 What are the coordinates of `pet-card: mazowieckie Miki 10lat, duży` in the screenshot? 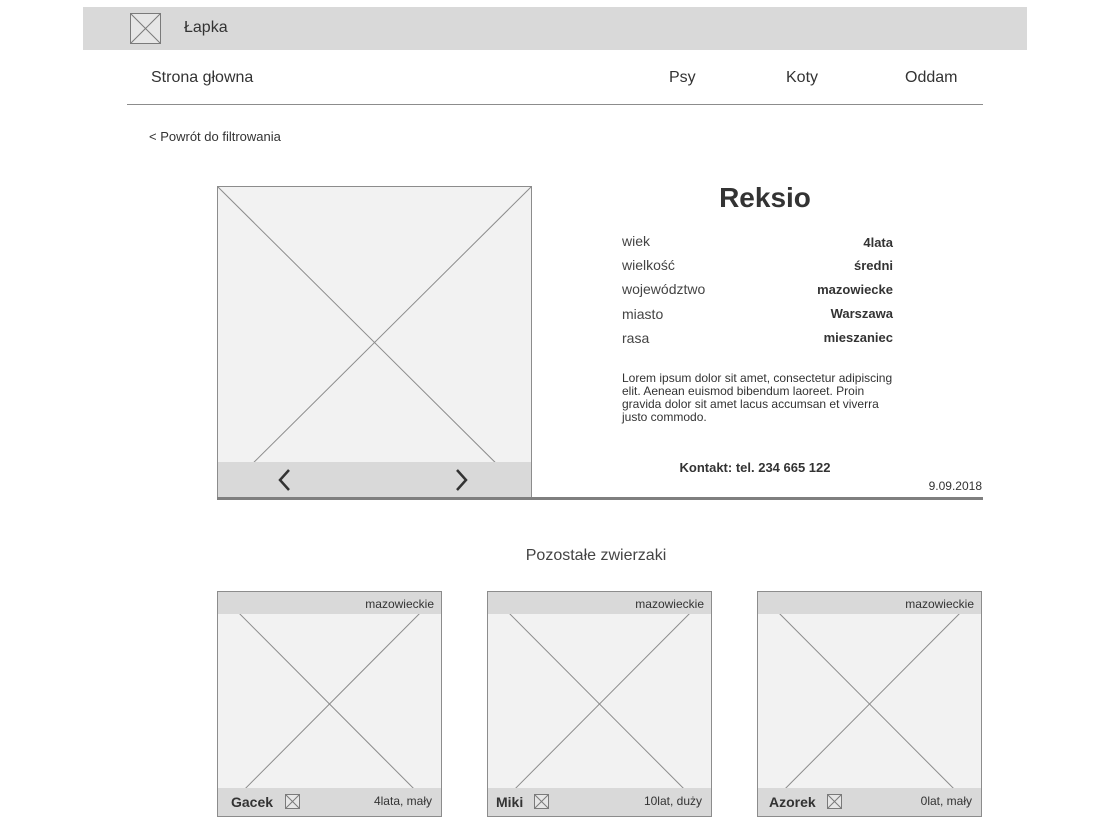 It's located at (599, 704).